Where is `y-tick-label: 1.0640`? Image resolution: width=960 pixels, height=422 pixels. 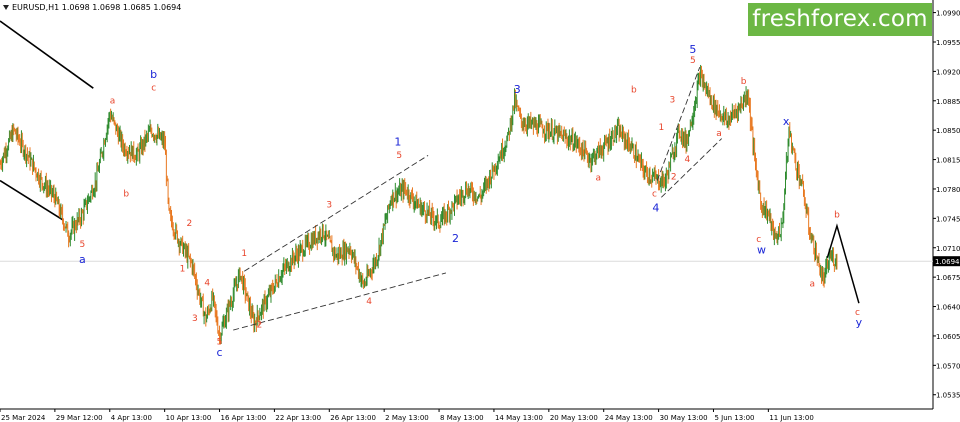
y-tick-label: 1.0640 is located at coordinates (948, 308).